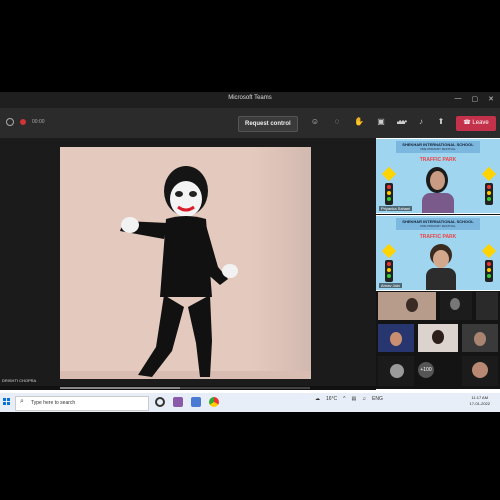 The image size is (500, 500). Describe the element at coordinates (381, 122) in the screenshot. I see `breakout-icon: ▣` at that location.